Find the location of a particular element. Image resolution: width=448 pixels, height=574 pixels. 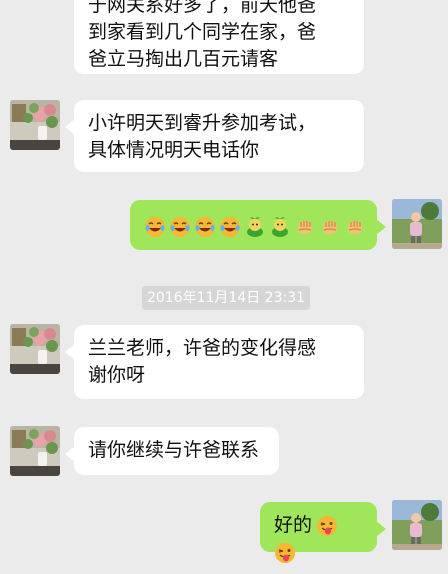

message-line: 小许明天到睿升参加考试， is located at coordinates (202, 123).